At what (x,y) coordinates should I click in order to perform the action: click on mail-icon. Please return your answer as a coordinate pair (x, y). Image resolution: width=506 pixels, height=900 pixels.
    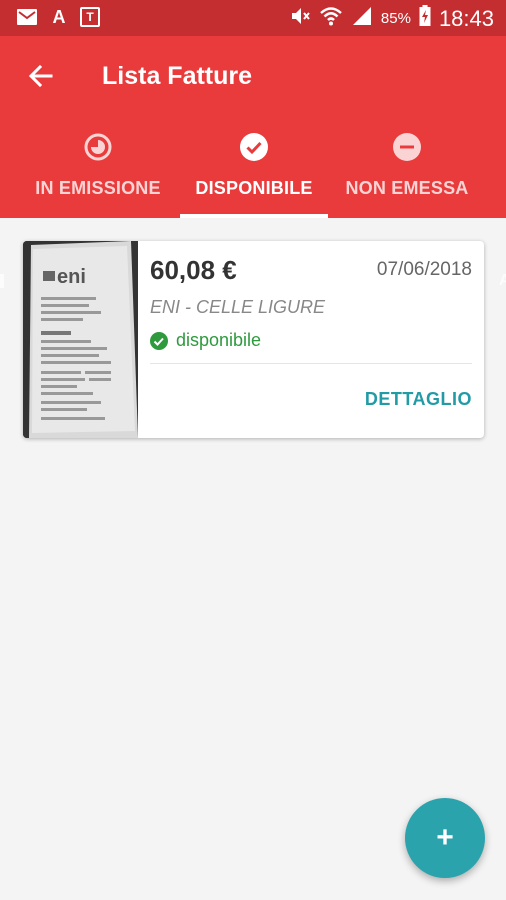
    Looking at the image, I should click on (27, 17).